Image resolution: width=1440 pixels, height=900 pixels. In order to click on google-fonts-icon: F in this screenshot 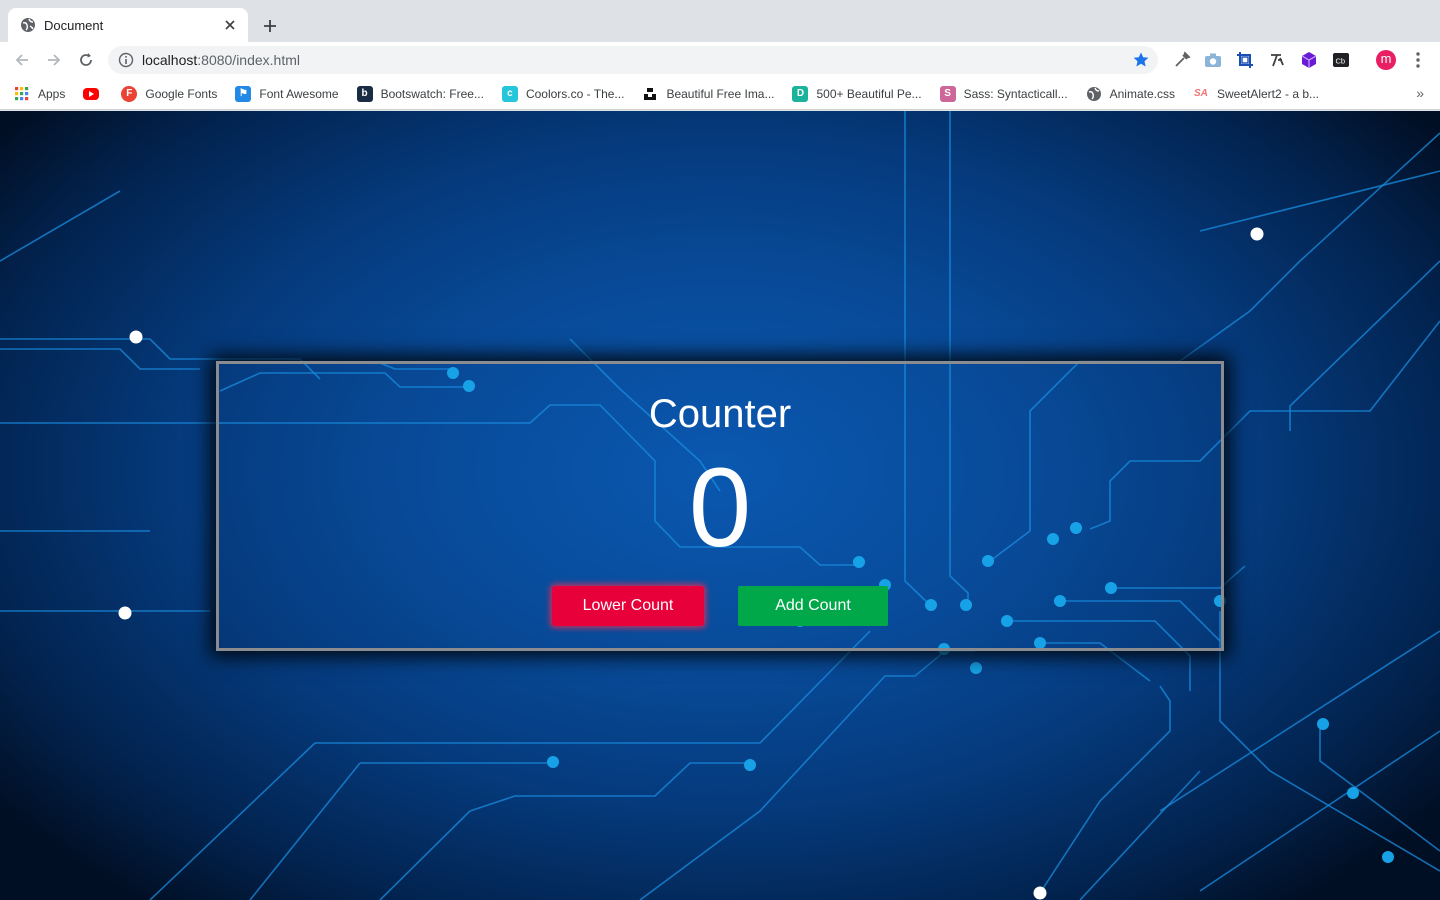, I will do `click(129, 93)`.